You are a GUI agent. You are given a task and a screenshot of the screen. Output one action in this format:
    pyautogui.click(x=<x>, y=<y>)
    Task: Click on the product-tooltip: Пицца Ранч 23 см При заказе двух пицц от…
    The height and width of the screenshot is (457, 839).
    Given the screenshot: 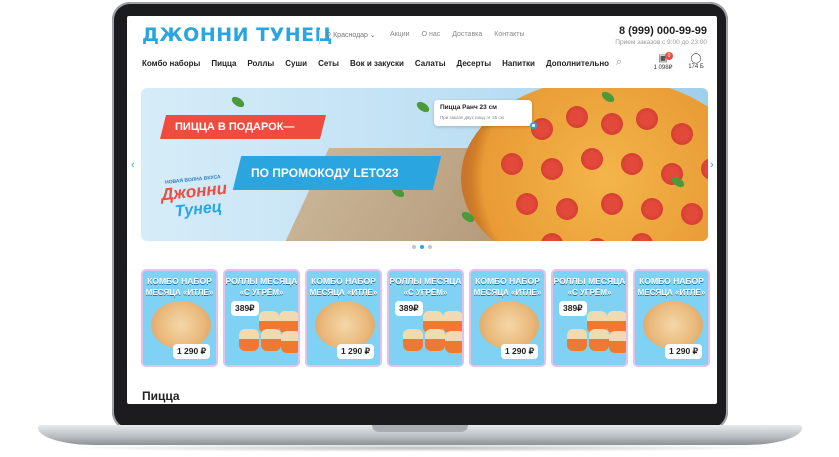 What is the action you would take?
    pyautogui.click(x=483, y=113)
    